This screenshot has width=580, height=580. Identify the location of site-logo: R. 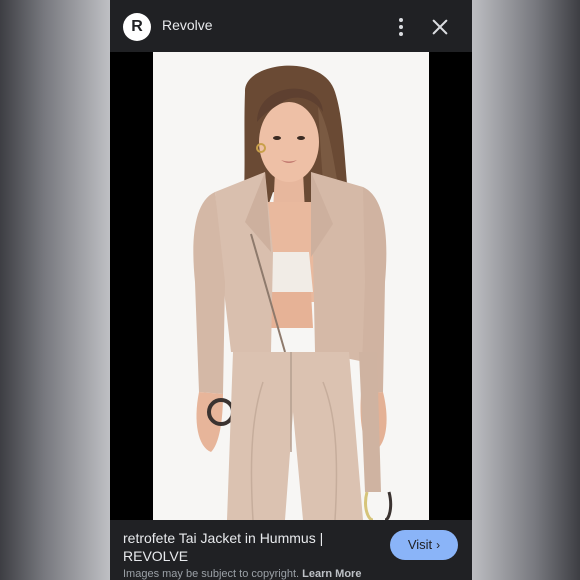
(137, 27).